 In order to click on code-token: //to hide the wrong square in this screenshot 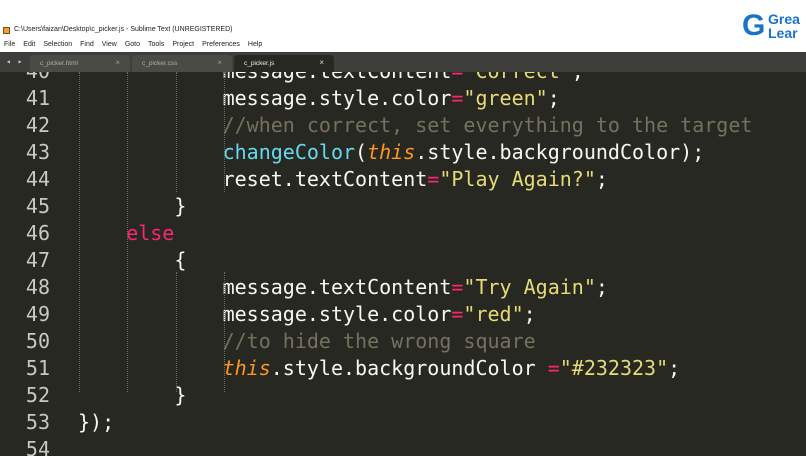, I will do `click(379, 341)`.